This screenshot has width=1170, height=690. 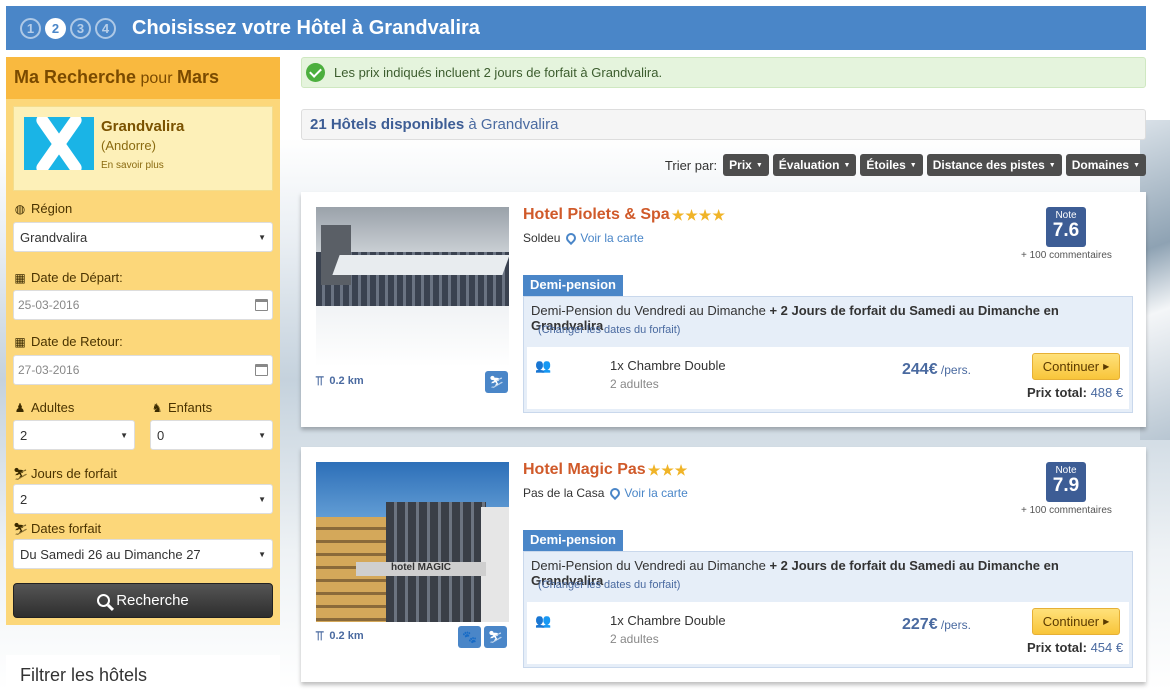 What do you see at coordinates (746, 165) in the screenshot?
I see `sort-price-button: Prix ▼` at bounding box center [746, 165].